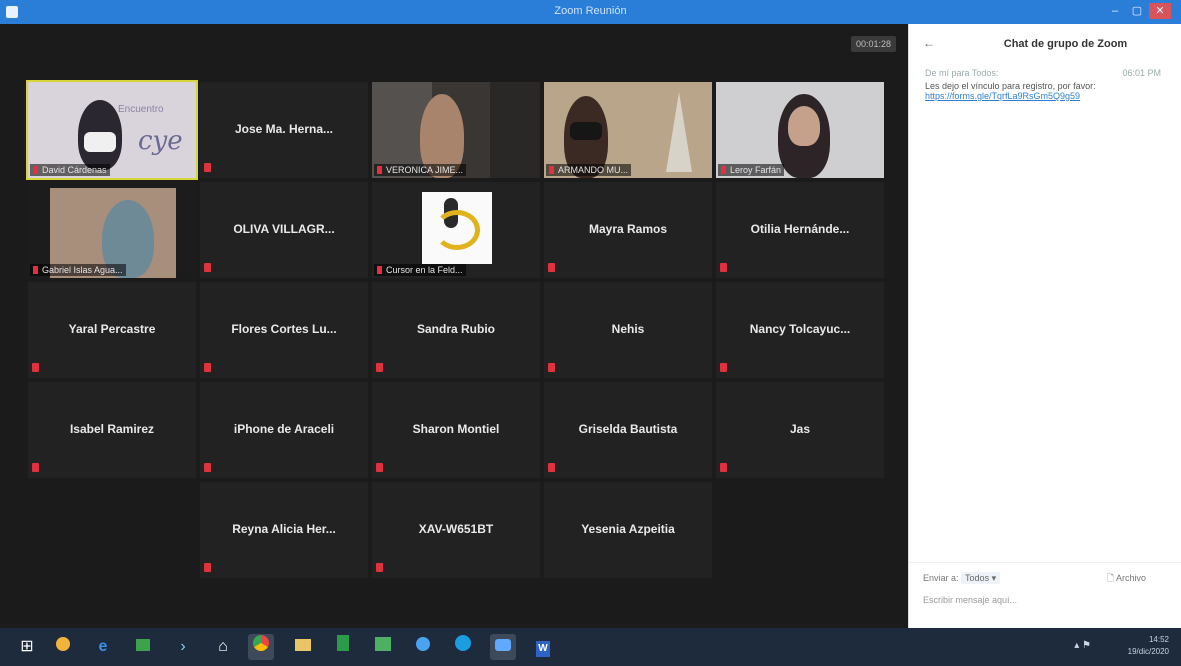  What do you see at coordinates (1160, 11) in the screenshot?
I see `close-icon: ✕` at bounding box center [1160, 11].